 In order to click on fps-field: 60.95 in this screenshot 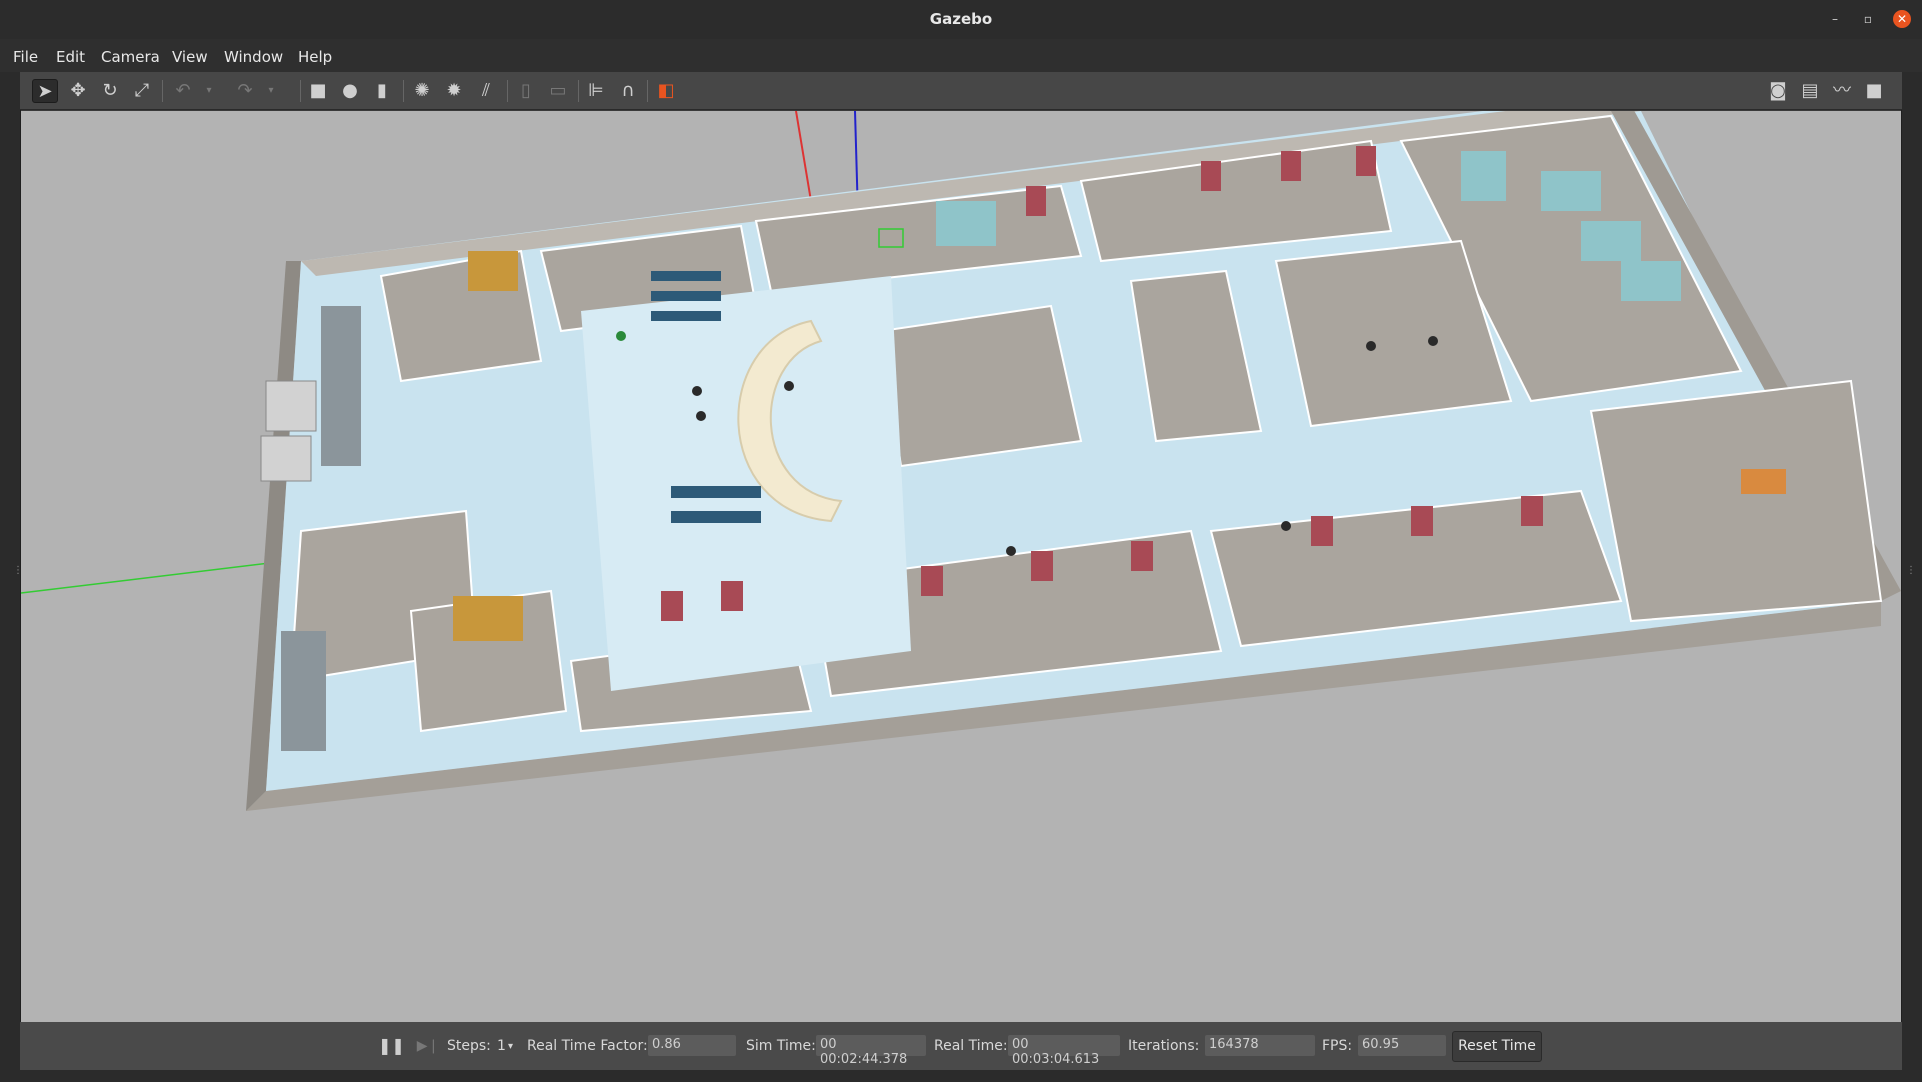, I will do `click(1402, 1045)`.